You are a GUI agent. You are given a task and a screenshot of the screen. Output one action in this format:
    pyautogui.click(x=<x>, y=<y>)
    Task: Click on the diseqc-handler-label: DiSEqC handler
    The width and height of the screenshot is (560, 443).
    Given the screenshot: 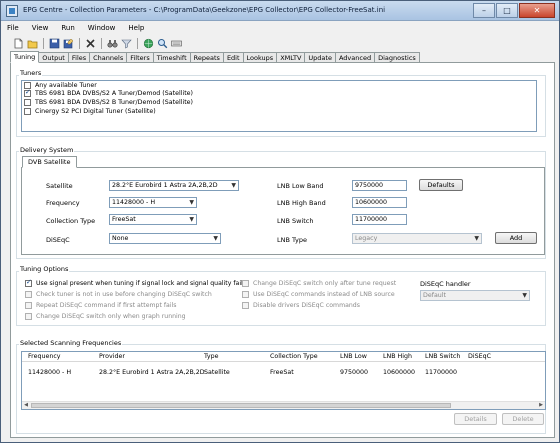 What is the action you would take?
    pyautogui.click(x=445, y=284)
    